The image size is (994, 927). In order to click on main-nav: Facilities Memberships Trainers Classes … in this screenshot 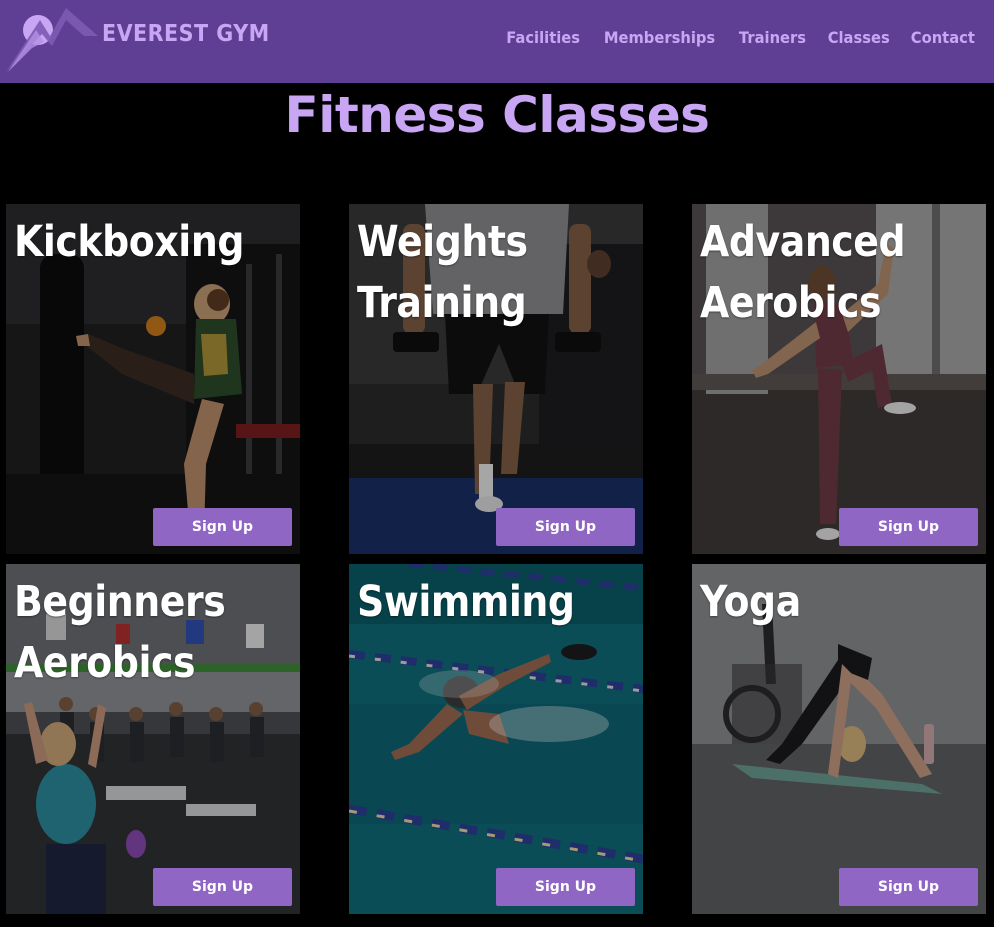, I will do `click(740, 37)`.